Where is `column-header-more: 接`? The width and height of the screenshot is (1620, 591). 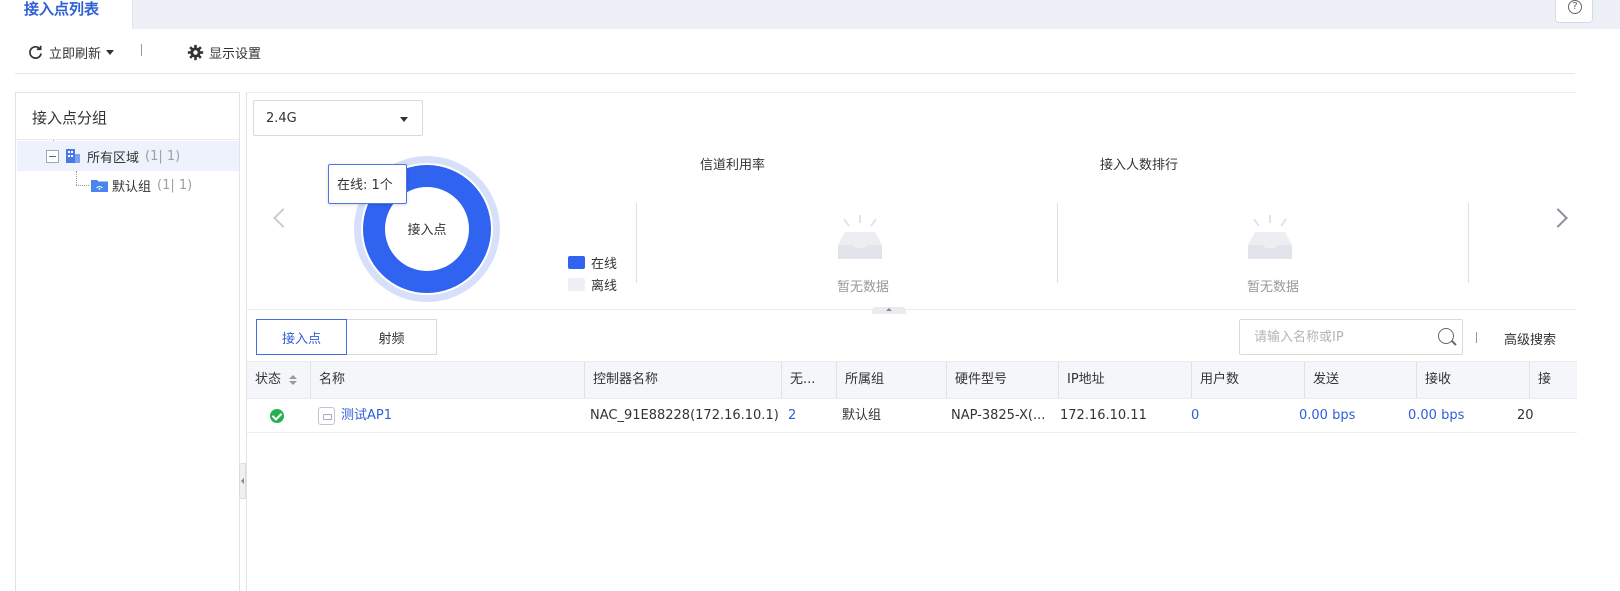 column-header-more: 接 is located at coordinates (1553, 380).